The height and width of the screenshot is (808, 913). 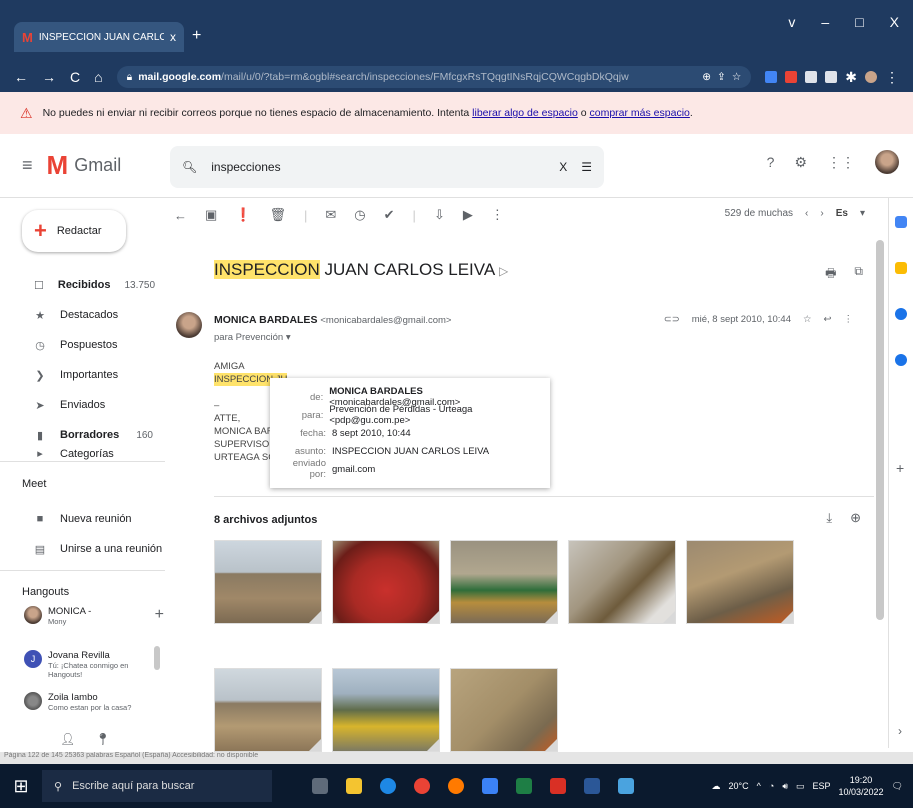 I want to click on excel-icon, so click(x=524, y=786).